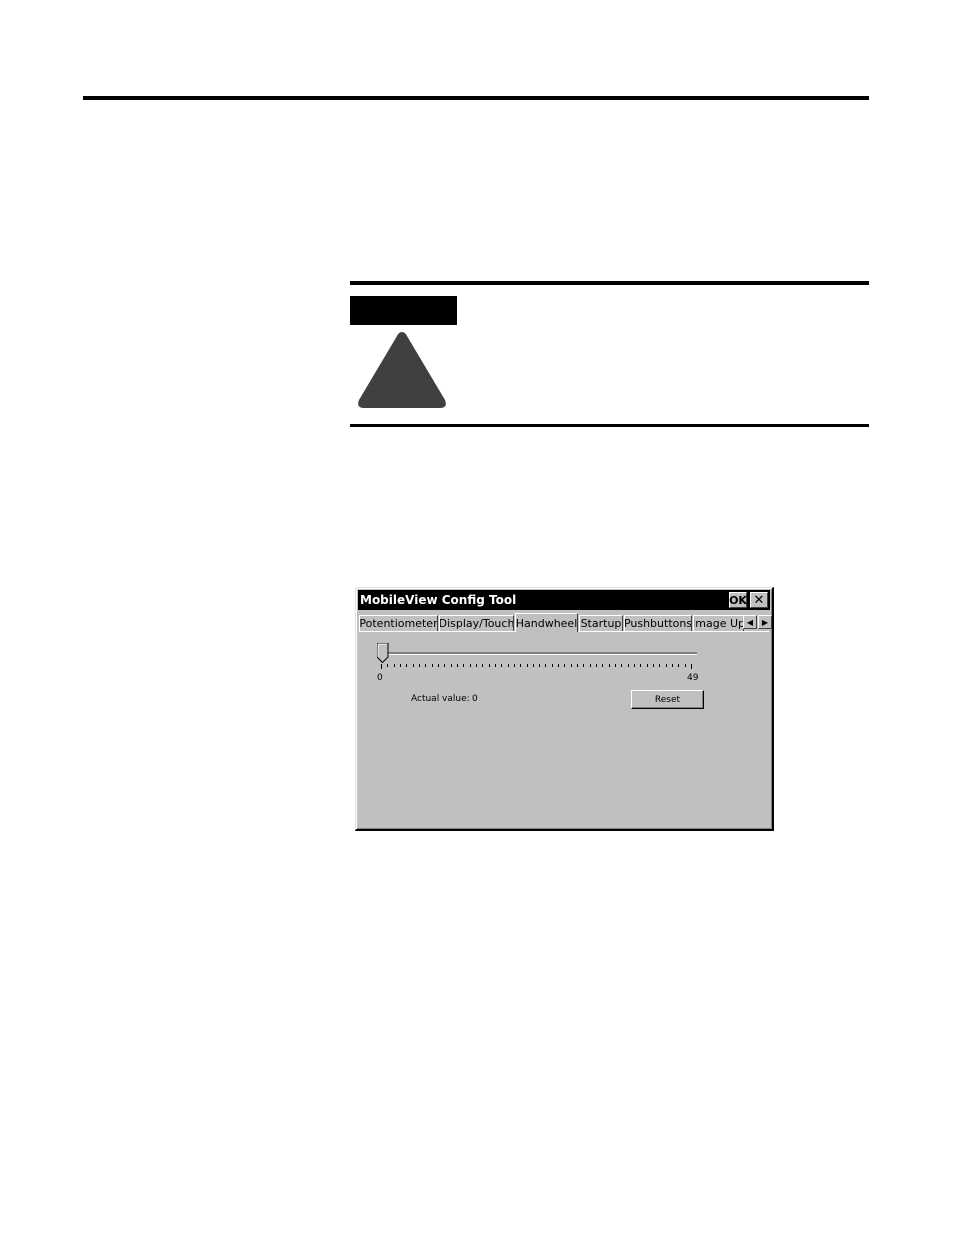 Image resolution: width=954 pixels, height=1235 pixels. I want to click on notice-label-box, so click(403, 310).